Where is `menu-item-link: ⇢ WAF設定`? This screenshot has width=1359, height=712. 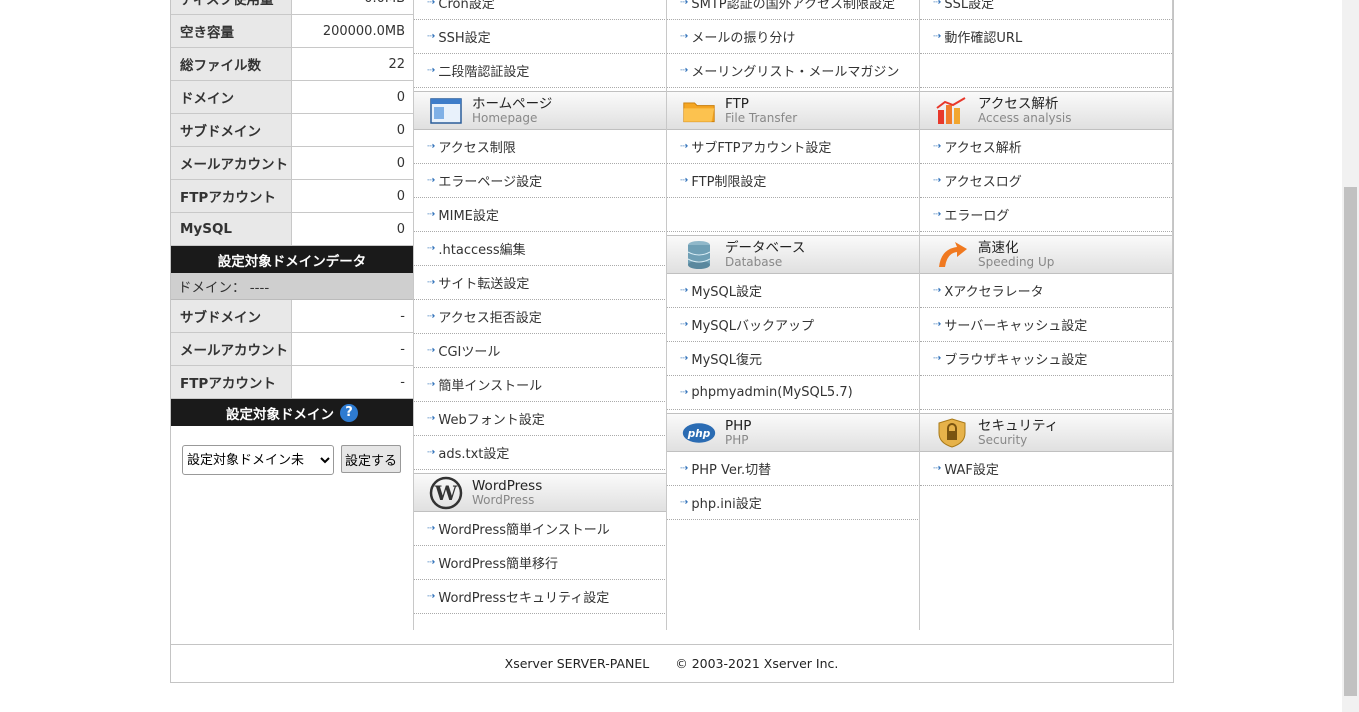
menu-item-link: ⇢ WAF設定 is located at coordinates (1046, 469).